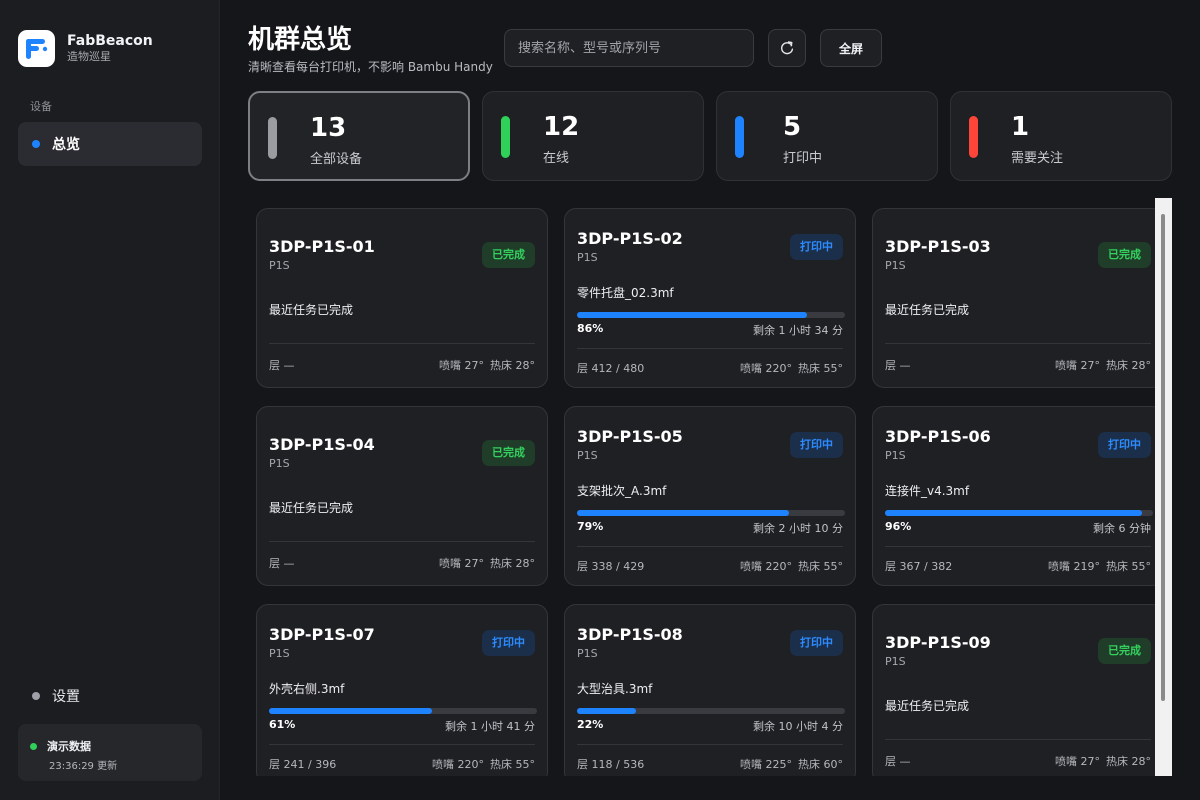 The height and width of the screenshot is (800, 1200). What do you see at coordinates (110, 144) in the screenshot?
I see `sidebar-item-overview: 总览` at bounding box center [110, 144].